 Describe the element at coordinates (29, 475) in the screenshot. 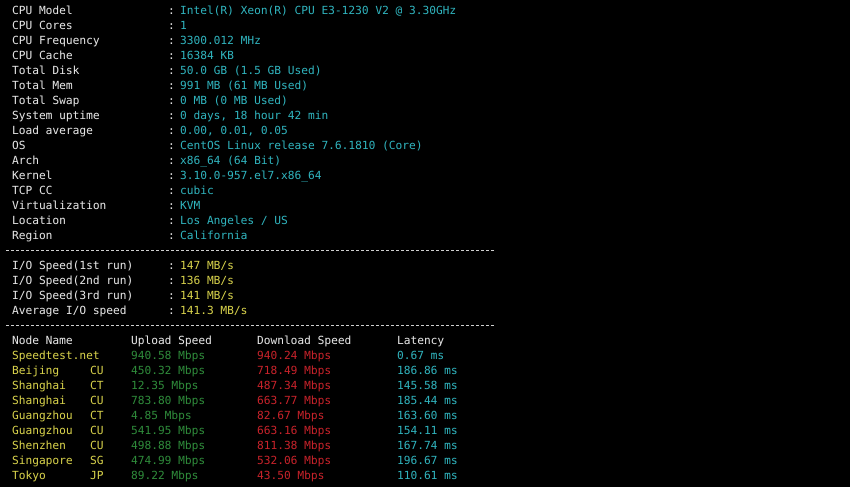

I see `node-name: Tokyo` at that location.